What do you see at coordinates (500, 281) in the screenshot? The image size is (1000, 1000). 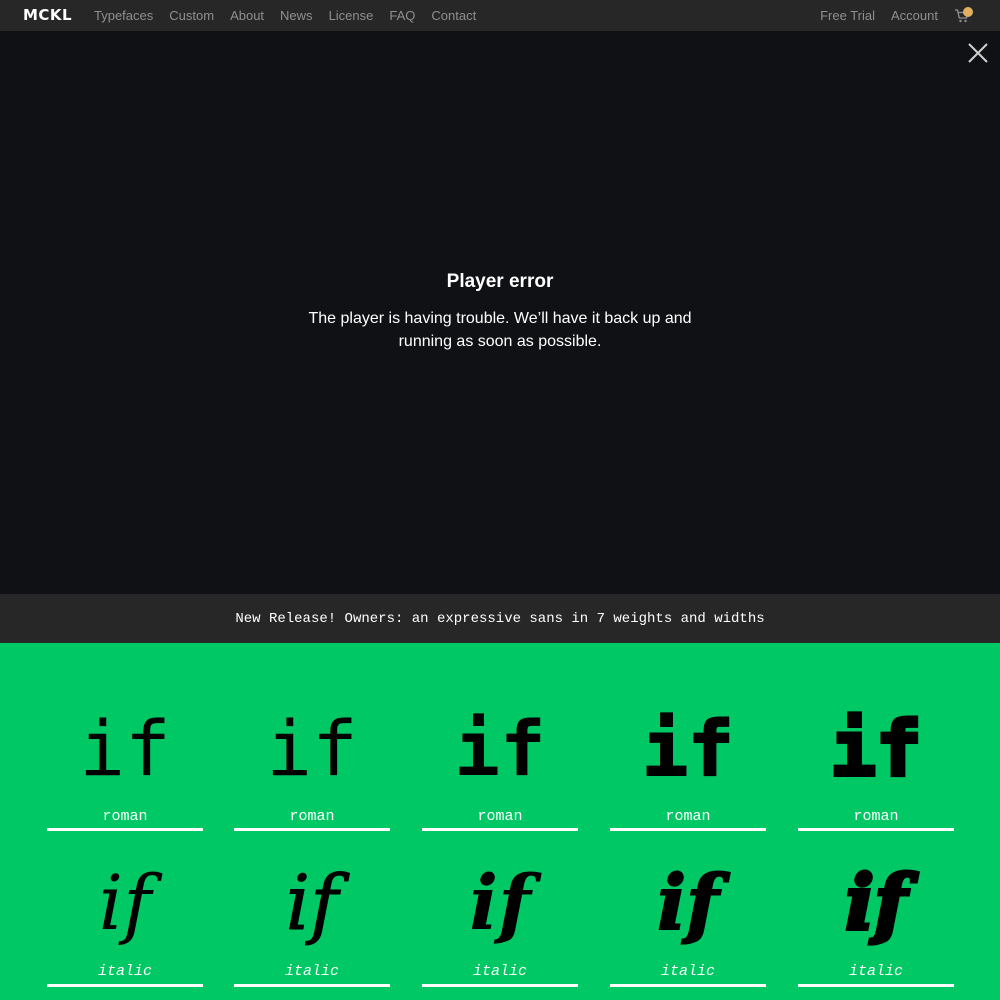 I see `player-error-title: Player error` at bounding box center [500, 281].